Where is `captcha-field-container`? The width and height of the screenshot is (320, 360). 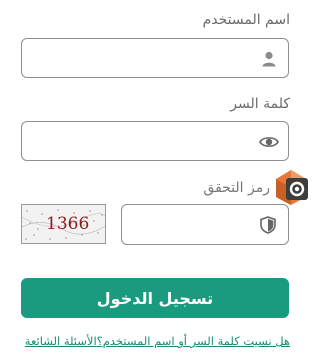
captcha-field-container is located at coordinates (205, 224).